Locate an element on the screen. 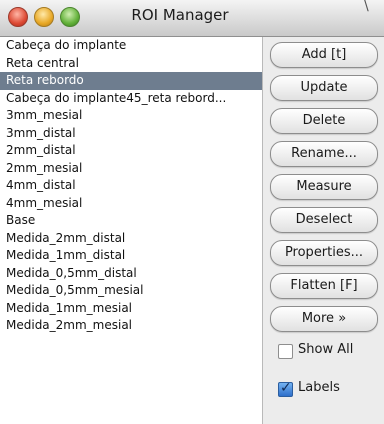 The width and height of the screenshot is (384, 424). title-bar: ROI Manager \ is located at coordinates (192, 18).